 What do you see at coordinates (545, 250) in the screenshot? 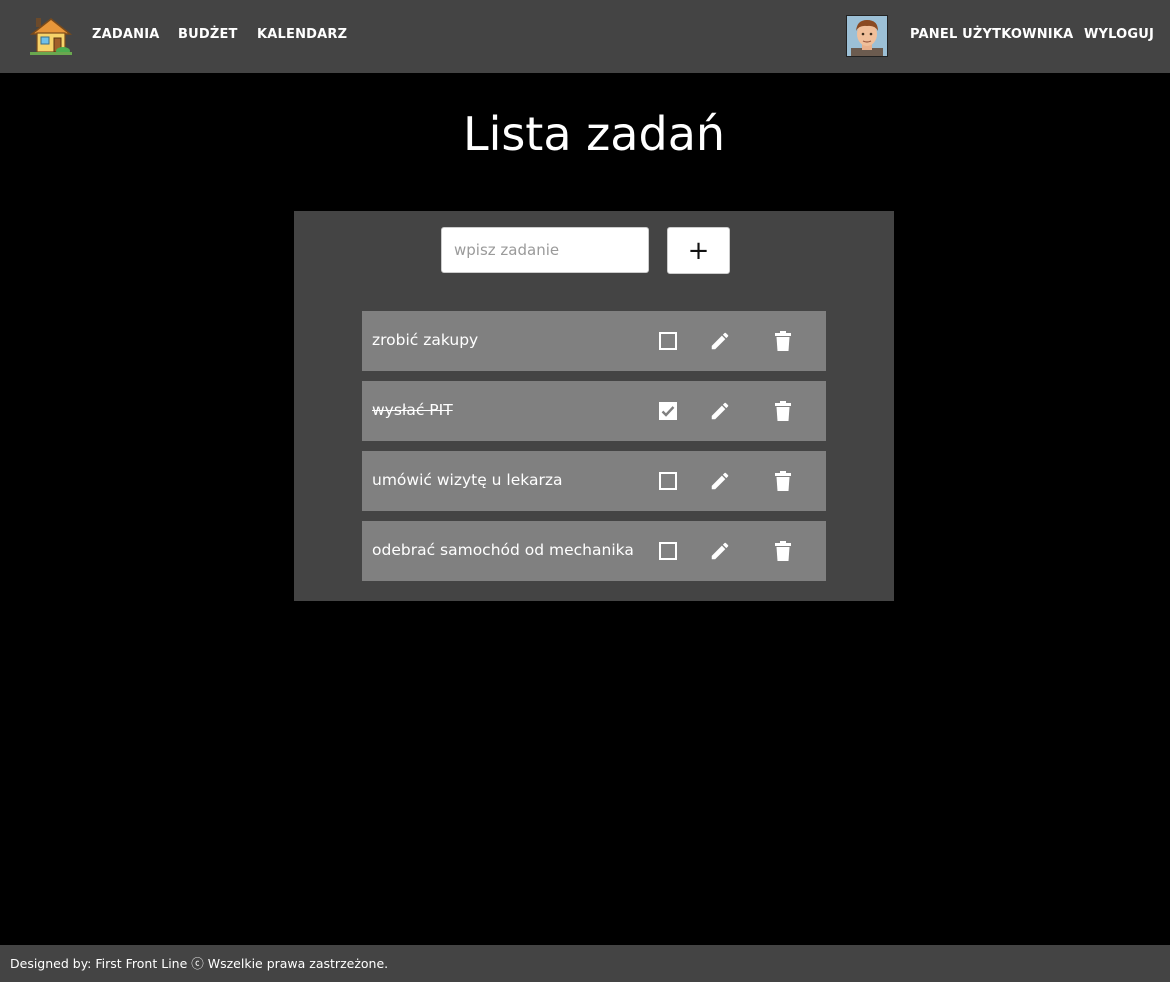
I see `new-task-input` at bounding box center [545, 250].